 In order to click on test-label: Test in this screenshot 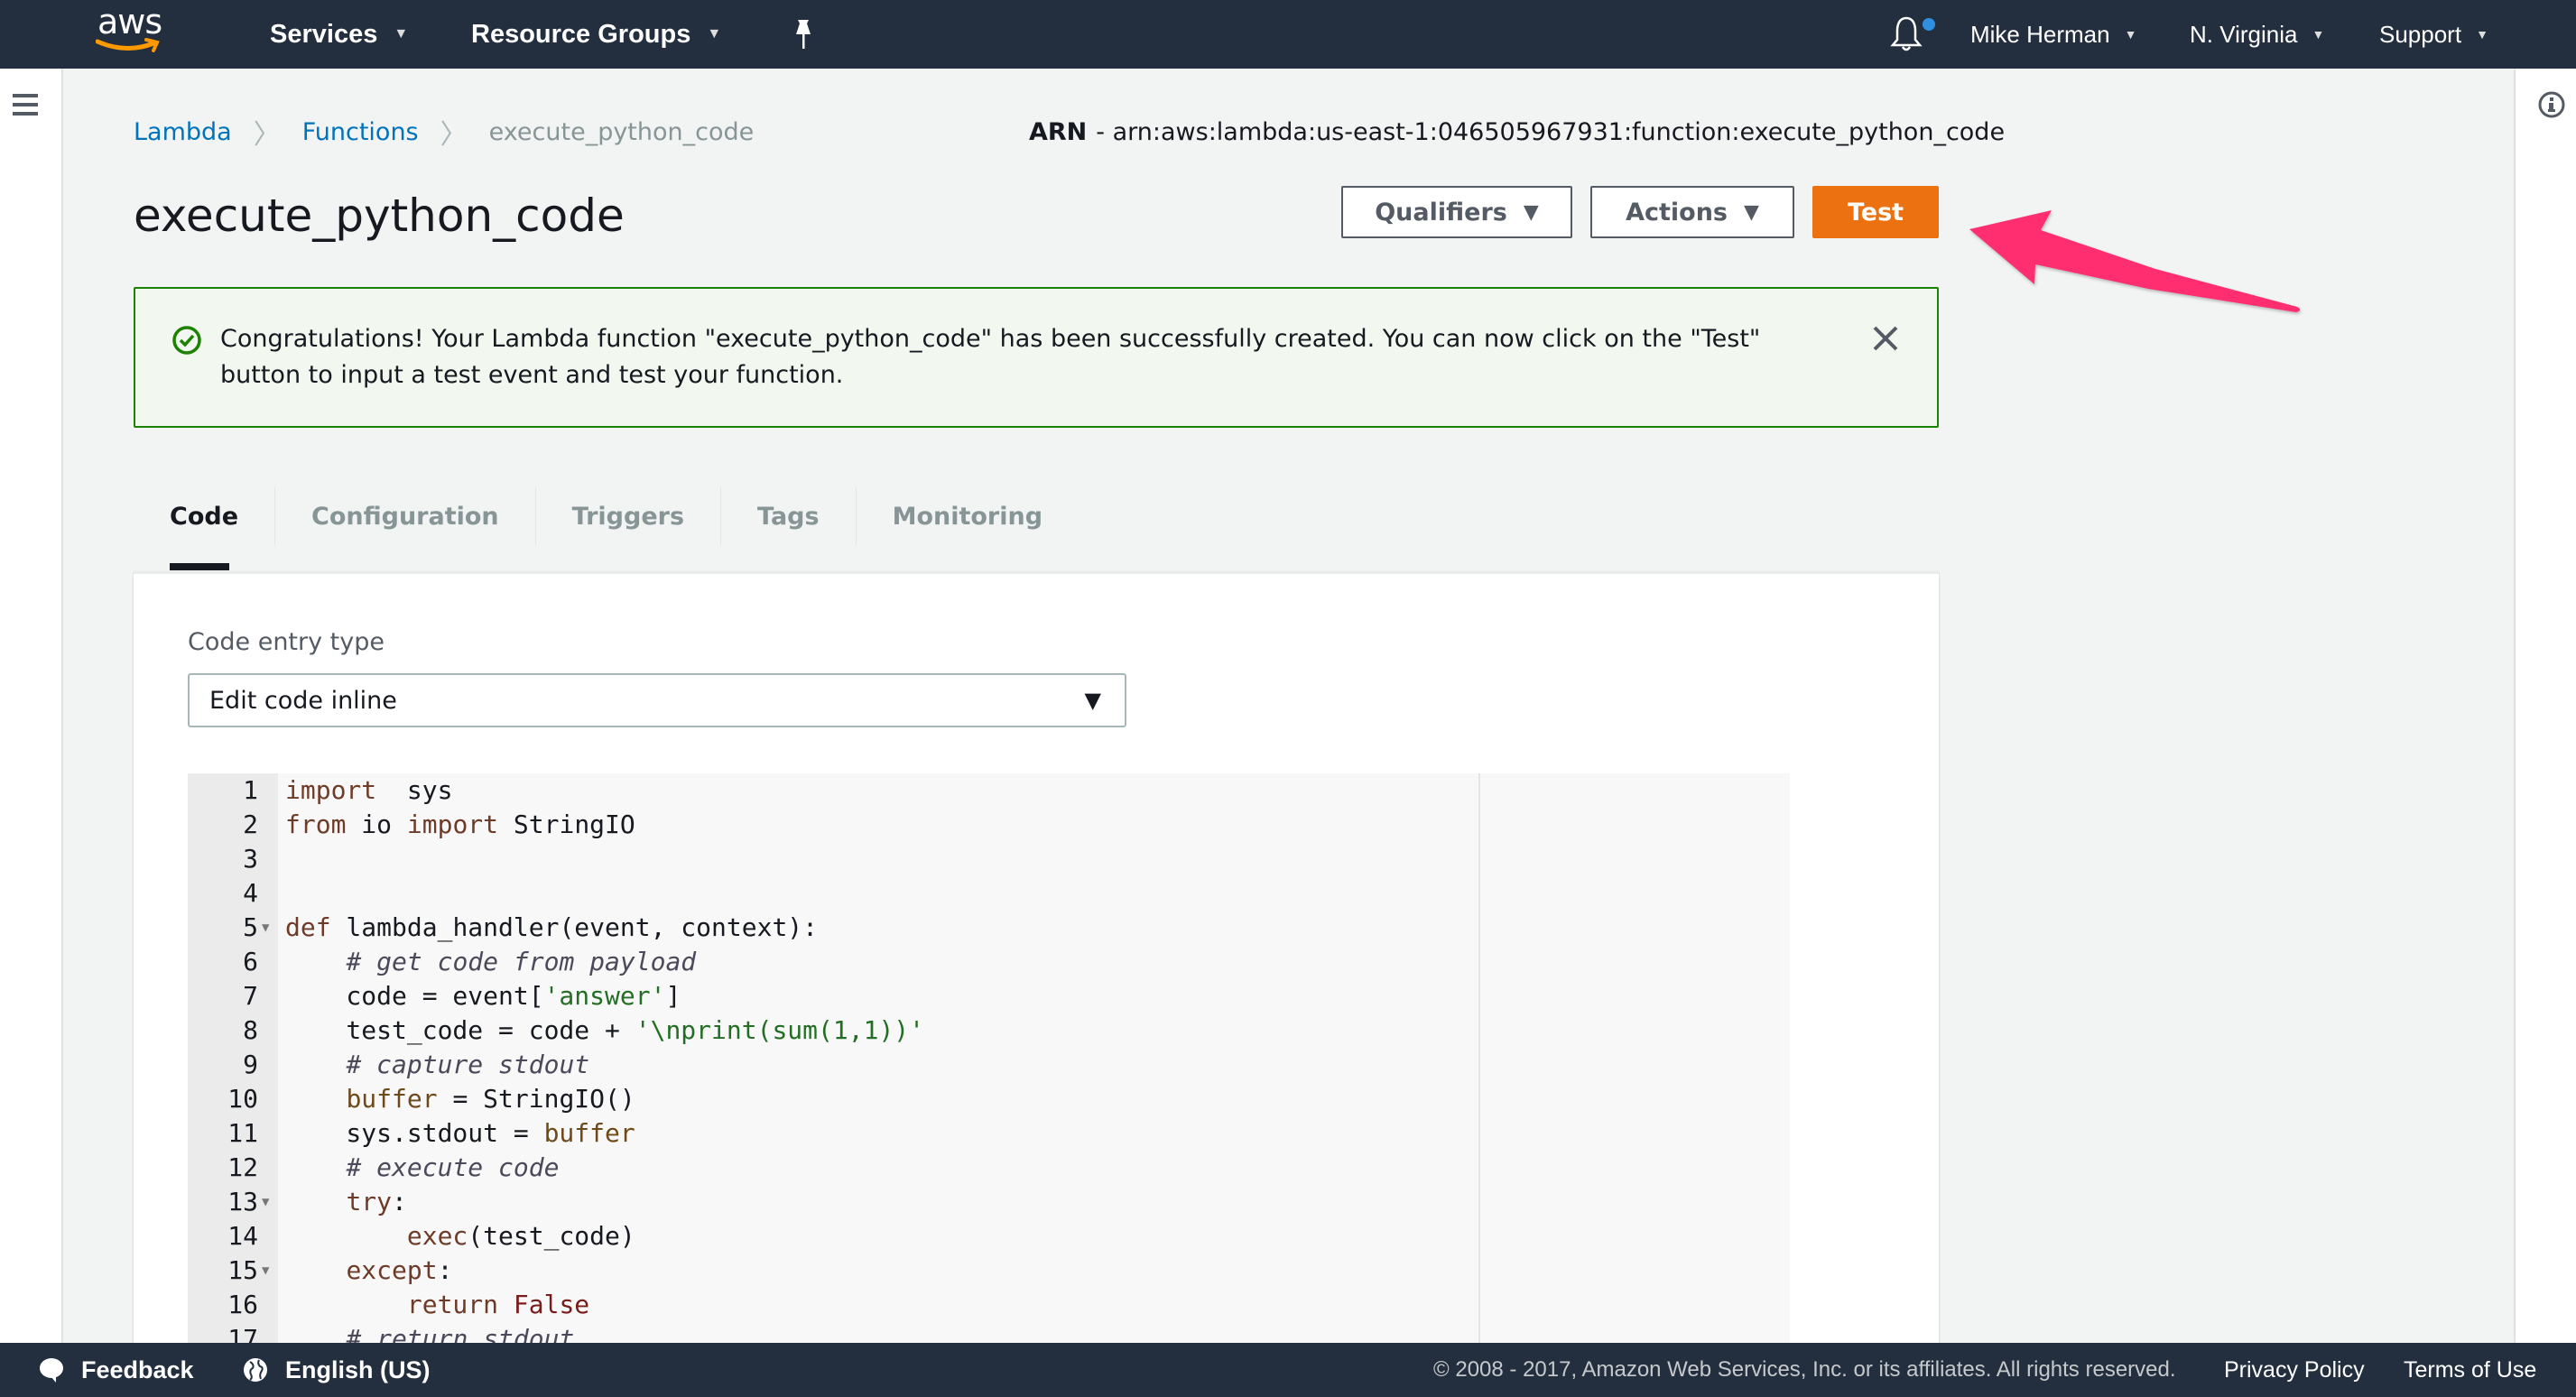, I will do `click(1875, 212)`.